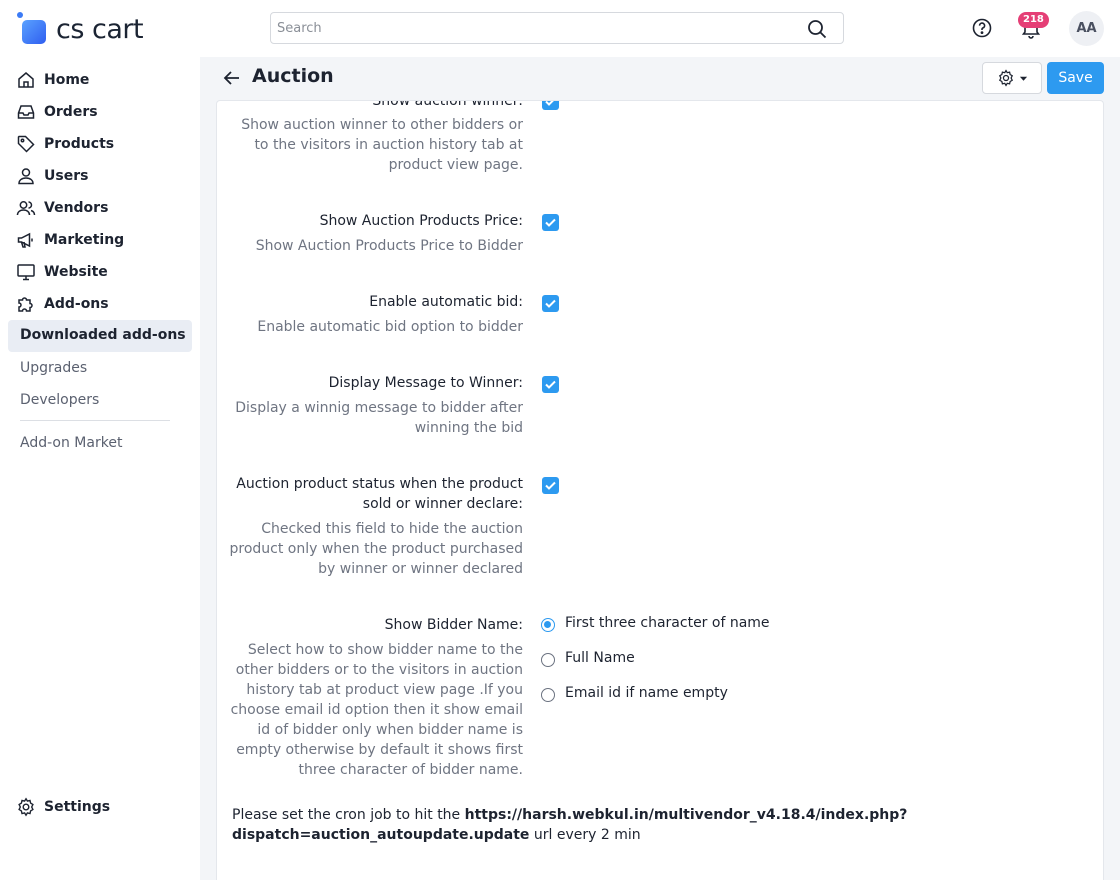 The width and height of the screenshot is (1120, 880). Describe the element at coordinates (53, 368) in the screenshot. I see `sidebar-subitem-upgrades: Upgrades` at that location.